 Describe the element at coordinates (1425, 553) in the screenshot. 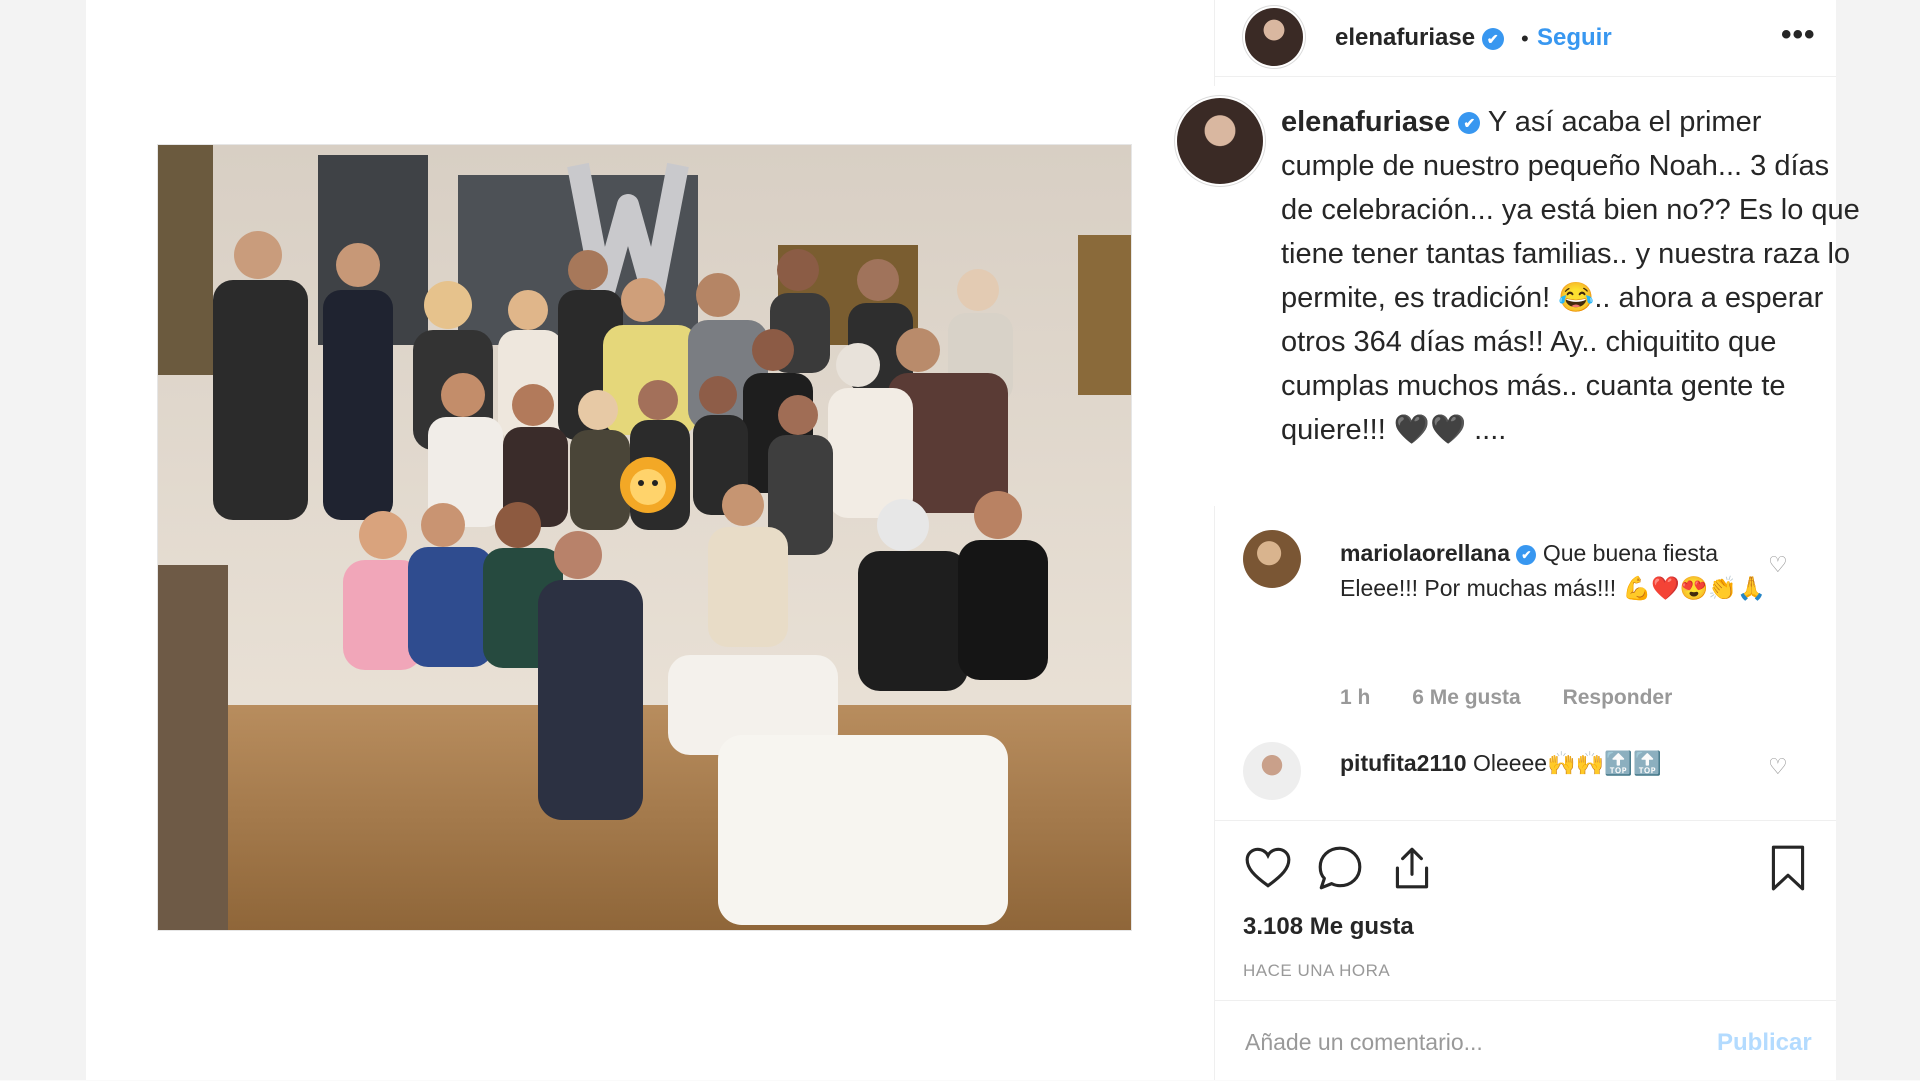

I see `comment-username: mariolaorellana` at that location.